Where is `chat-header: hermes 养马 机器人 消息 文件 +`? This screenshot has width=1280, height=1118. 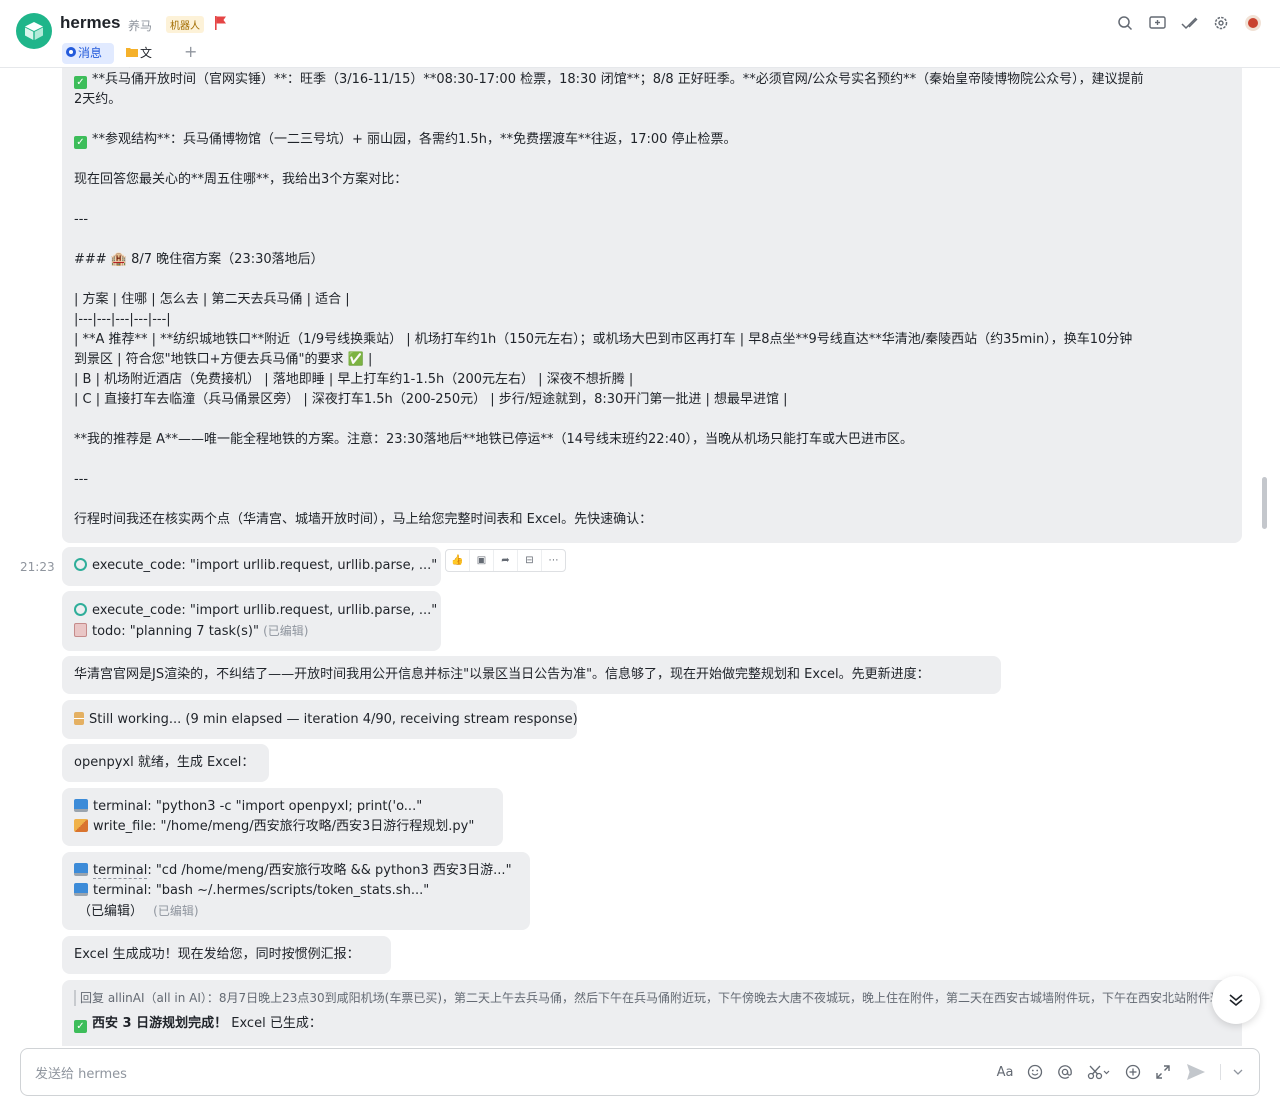 chat-header: hermes 养马 机器人 消息 文件 + is located at coordinates (640, 40).